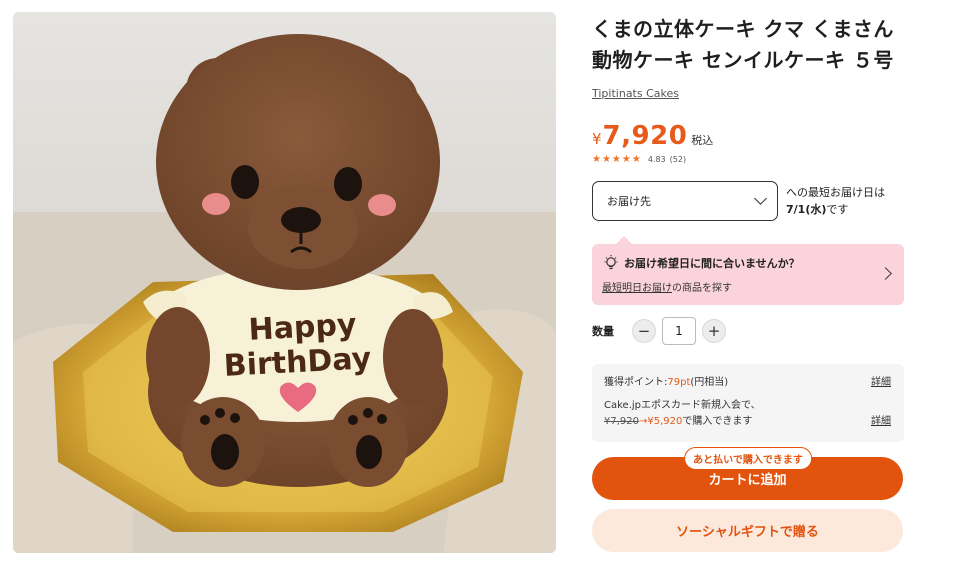 Image resolution: width=953 pixels, height=567 pixels. What do you see at coordinates (760, 198) in the screenshot?
I see `chevron-down-icon` at bounding box center [760, 198].